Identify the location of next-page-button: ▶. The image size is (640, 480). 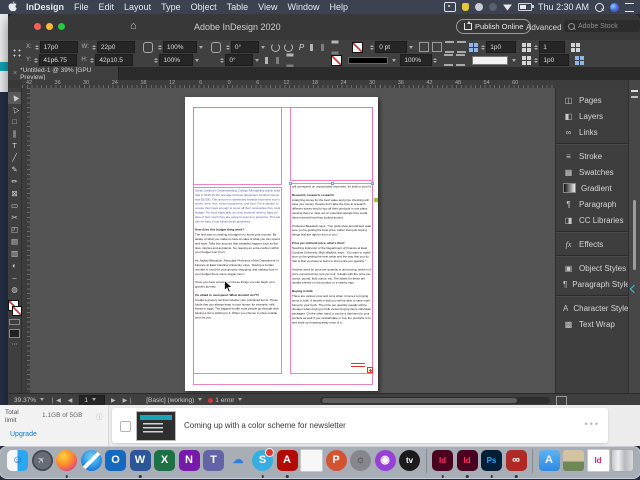
(114, 400).